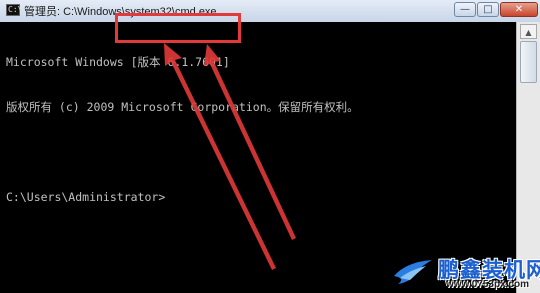  Describe the element at coordinates (465, 272) in the screenshot. I see `site-watermark: 鹏鑫装机网 www.0753px.com` at that location.